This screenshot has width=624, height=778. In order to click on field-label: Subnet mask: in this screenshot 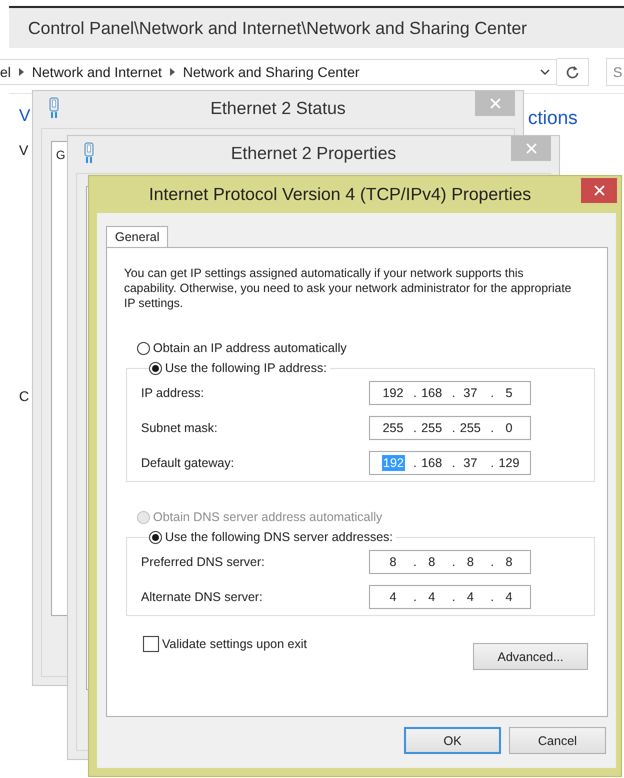, I will do `click(179, 428)`.